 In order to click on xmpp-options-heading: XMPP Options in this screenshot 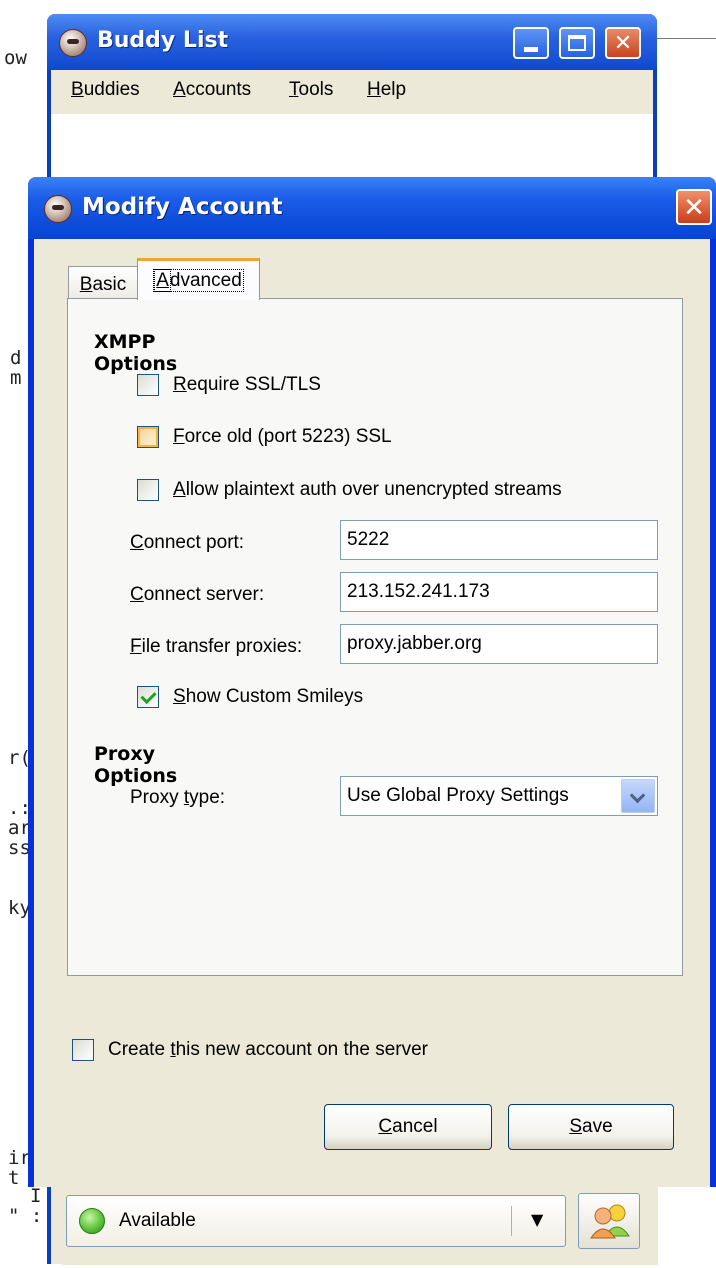, I will do `click(136, 353)`.